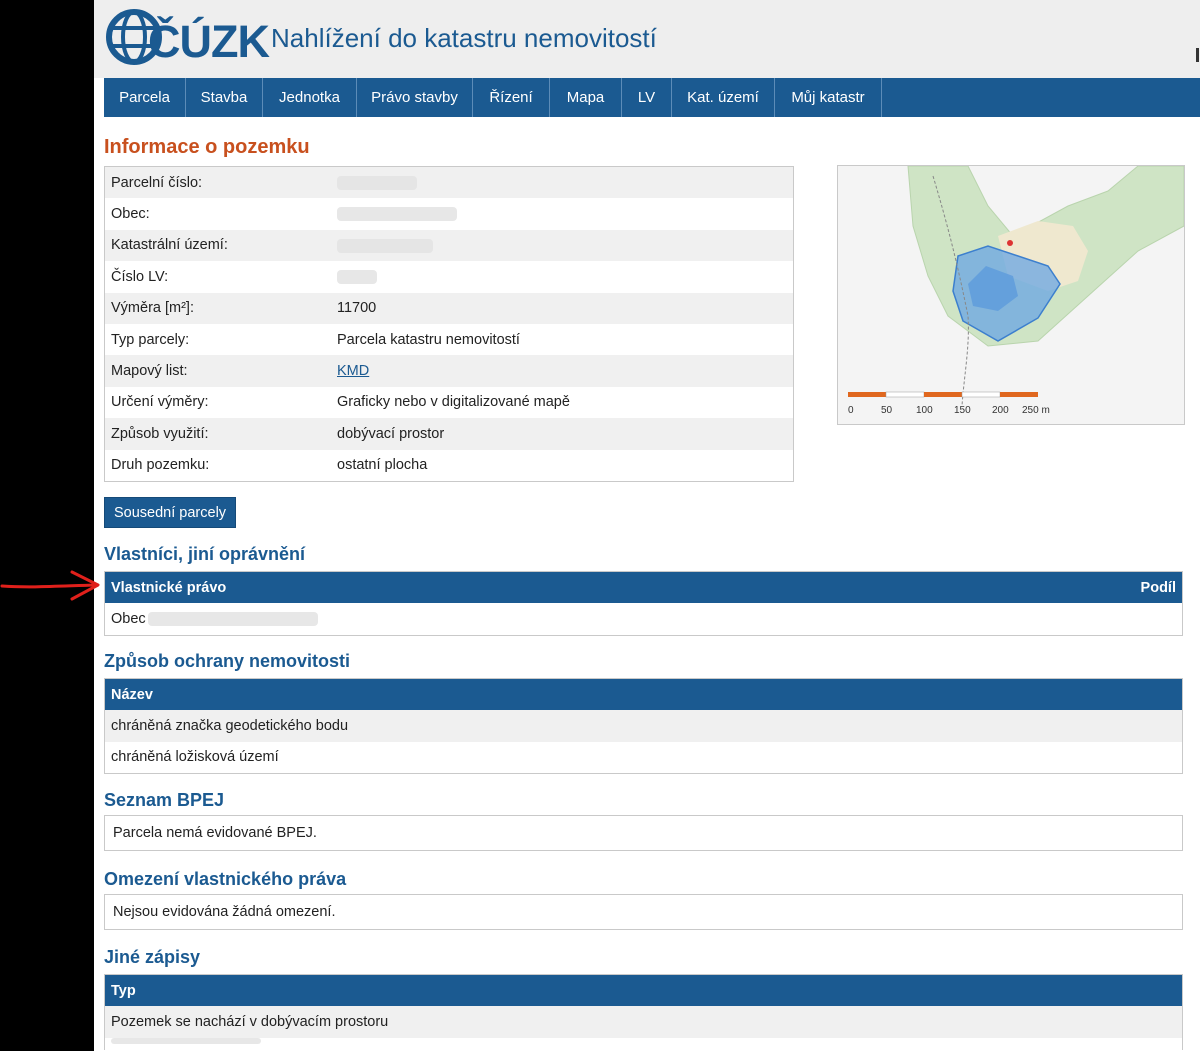  Describe the element at coordinates (225, 879) in the screenshot. I see `restrictions-title: Omezení vlastnického práva` at that location.